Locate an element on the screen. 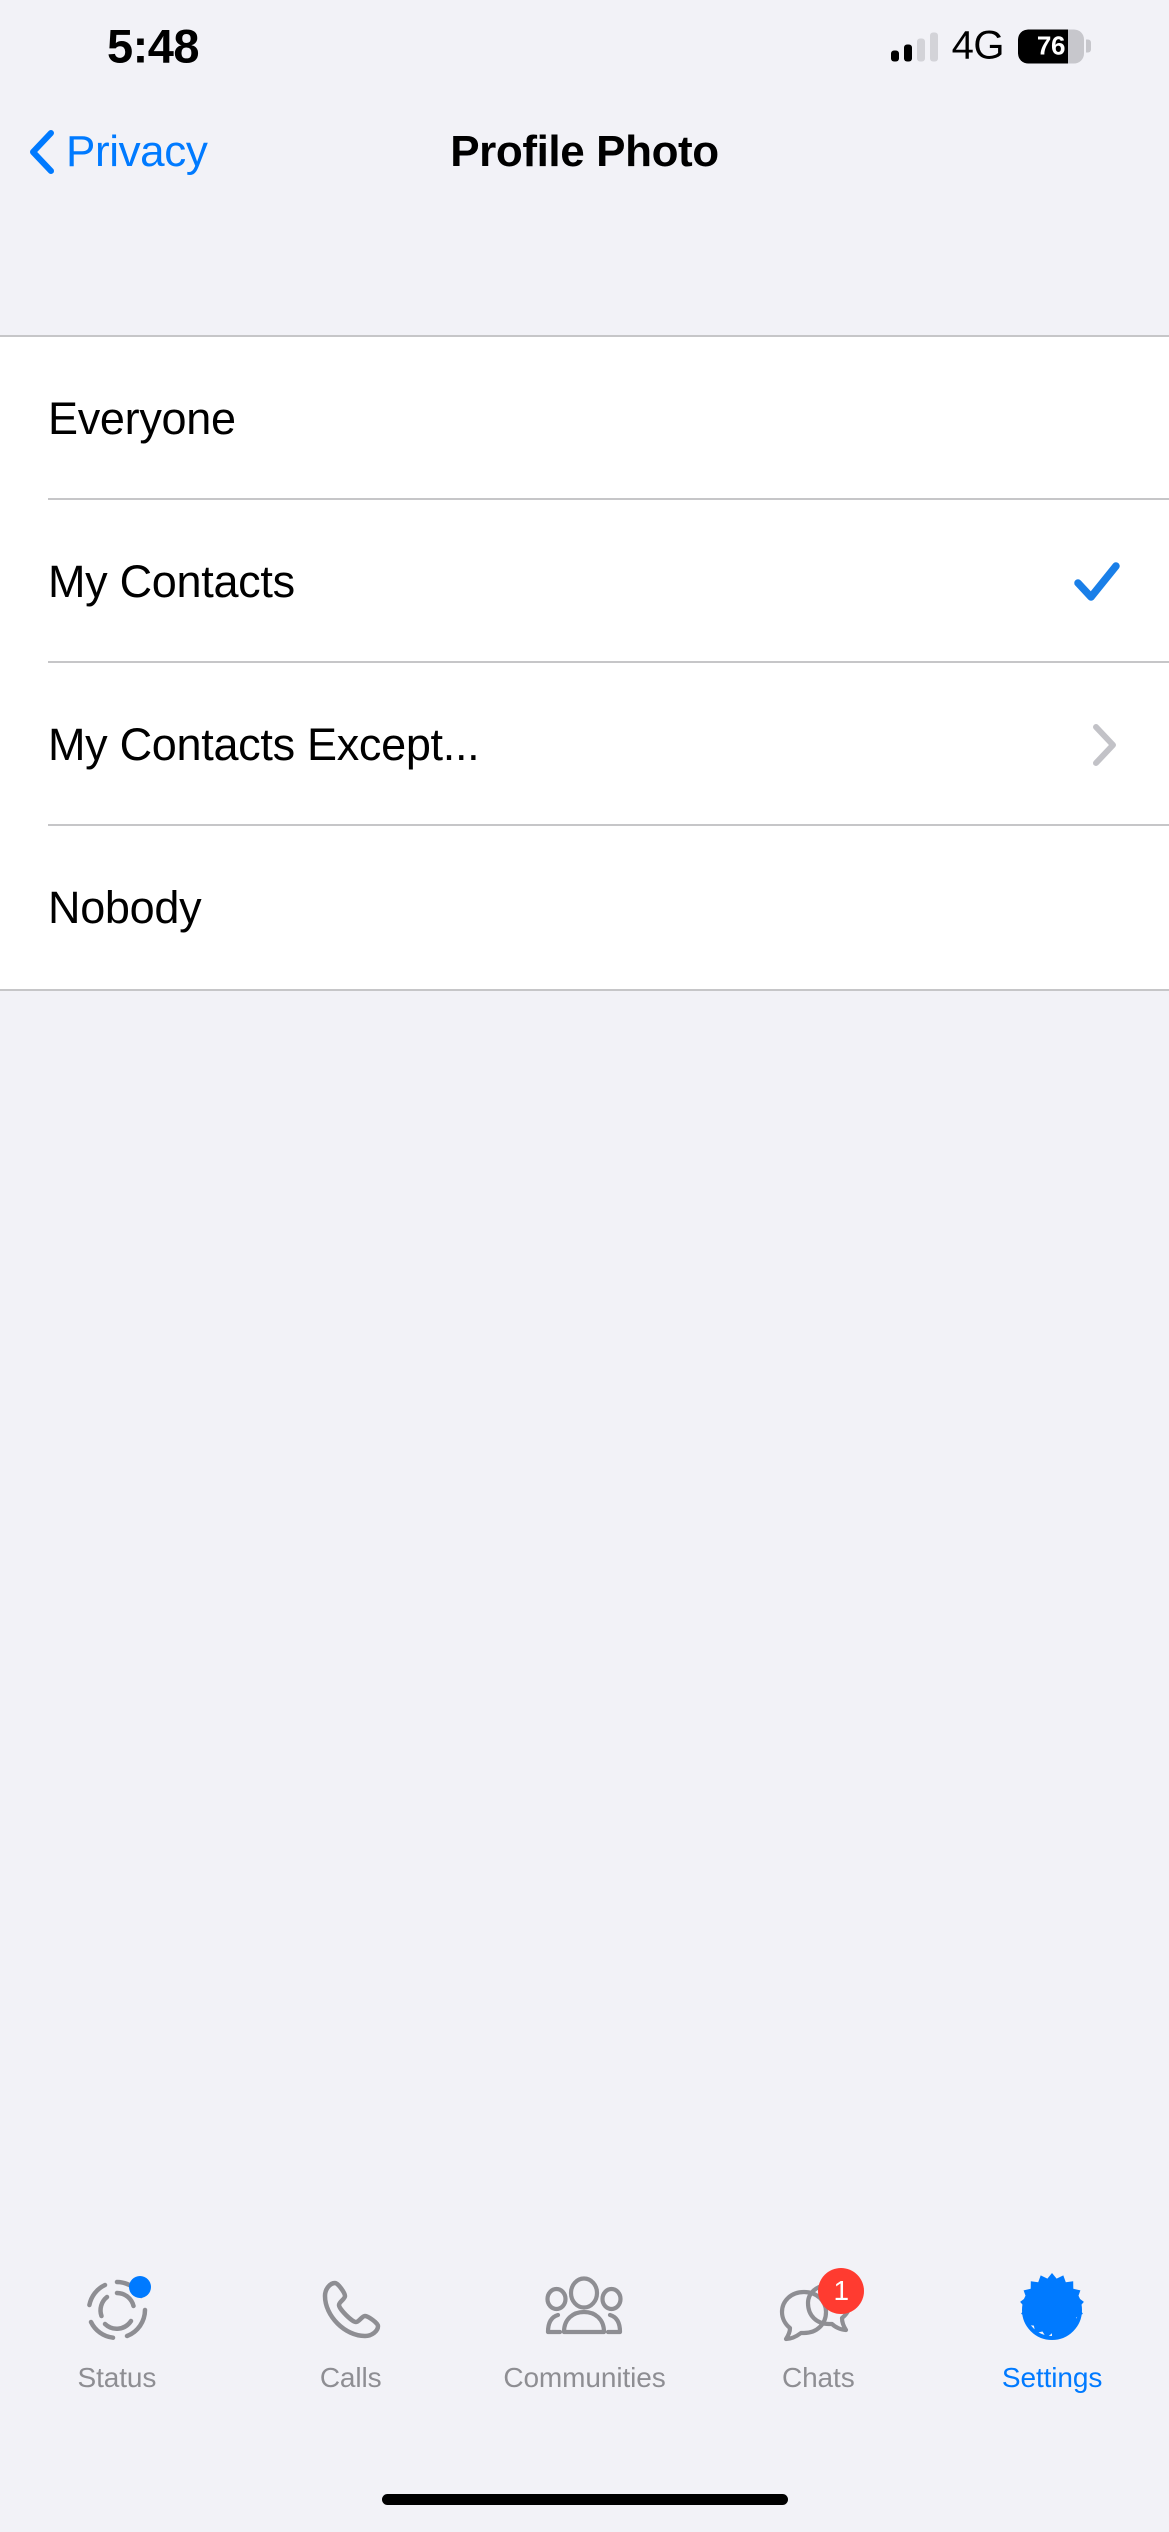 This screenshot has height=2532, width=1169. option-label: Nobody is located at coordinates (125, 907).